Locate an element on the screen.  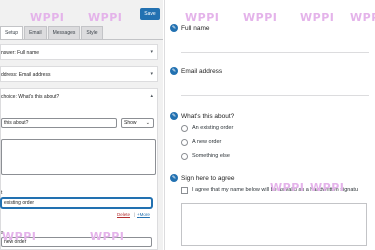
email-label: Email address is located at coordinates (202, 71).